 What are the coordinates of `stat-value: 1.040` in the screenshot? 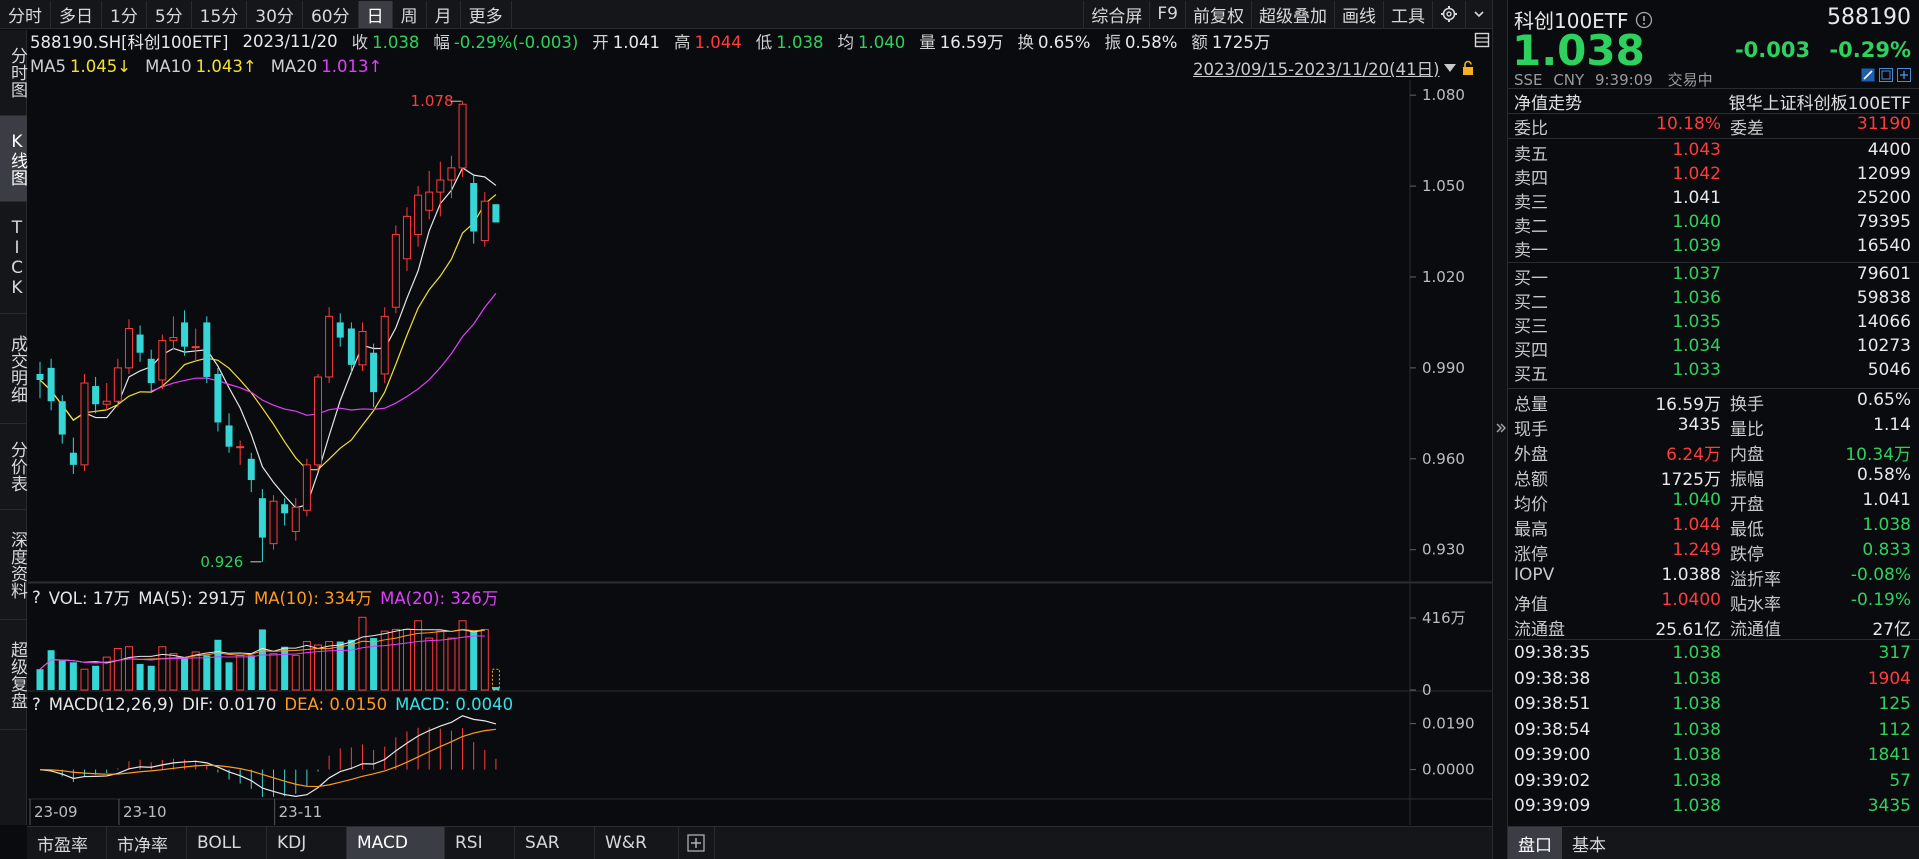 It's located at (1696, 500).